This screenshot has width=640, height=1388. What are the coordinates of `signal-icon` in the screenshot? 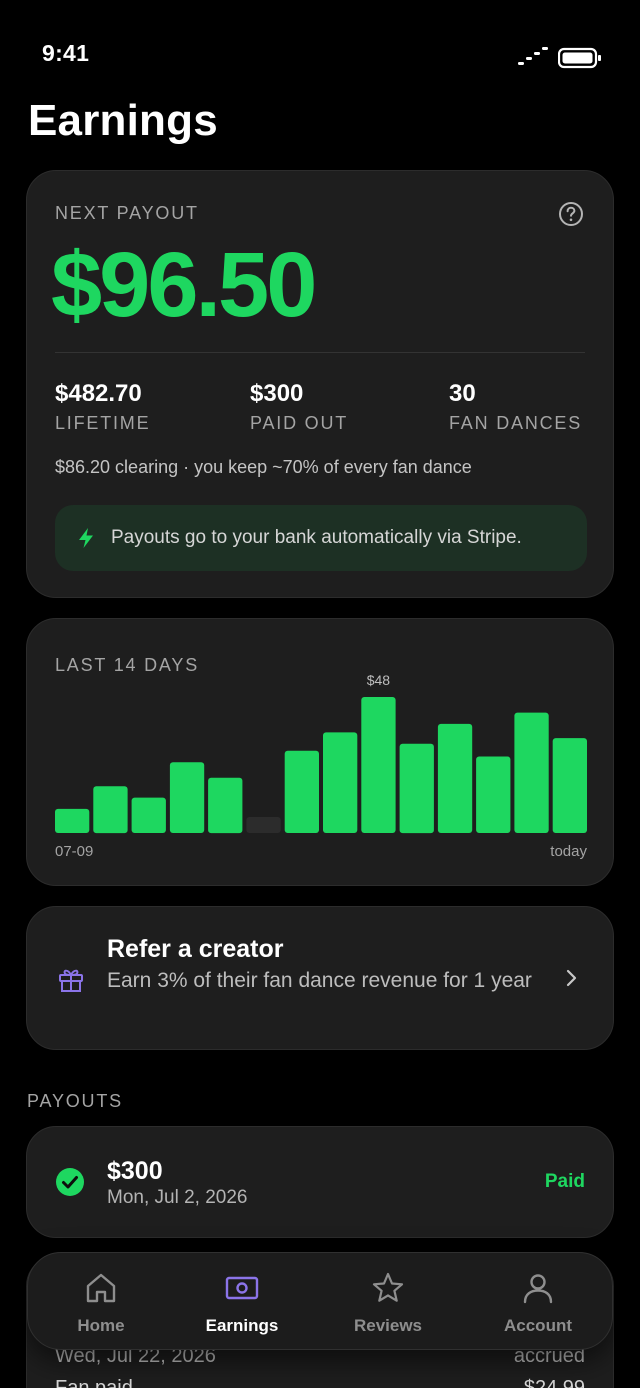 It's located at (533, 56).